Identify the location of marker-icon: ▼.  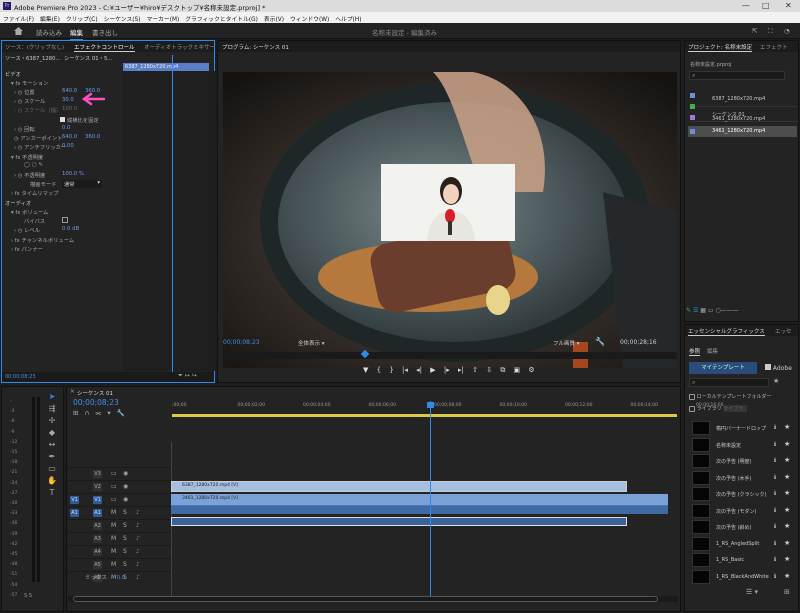
(365, 370).